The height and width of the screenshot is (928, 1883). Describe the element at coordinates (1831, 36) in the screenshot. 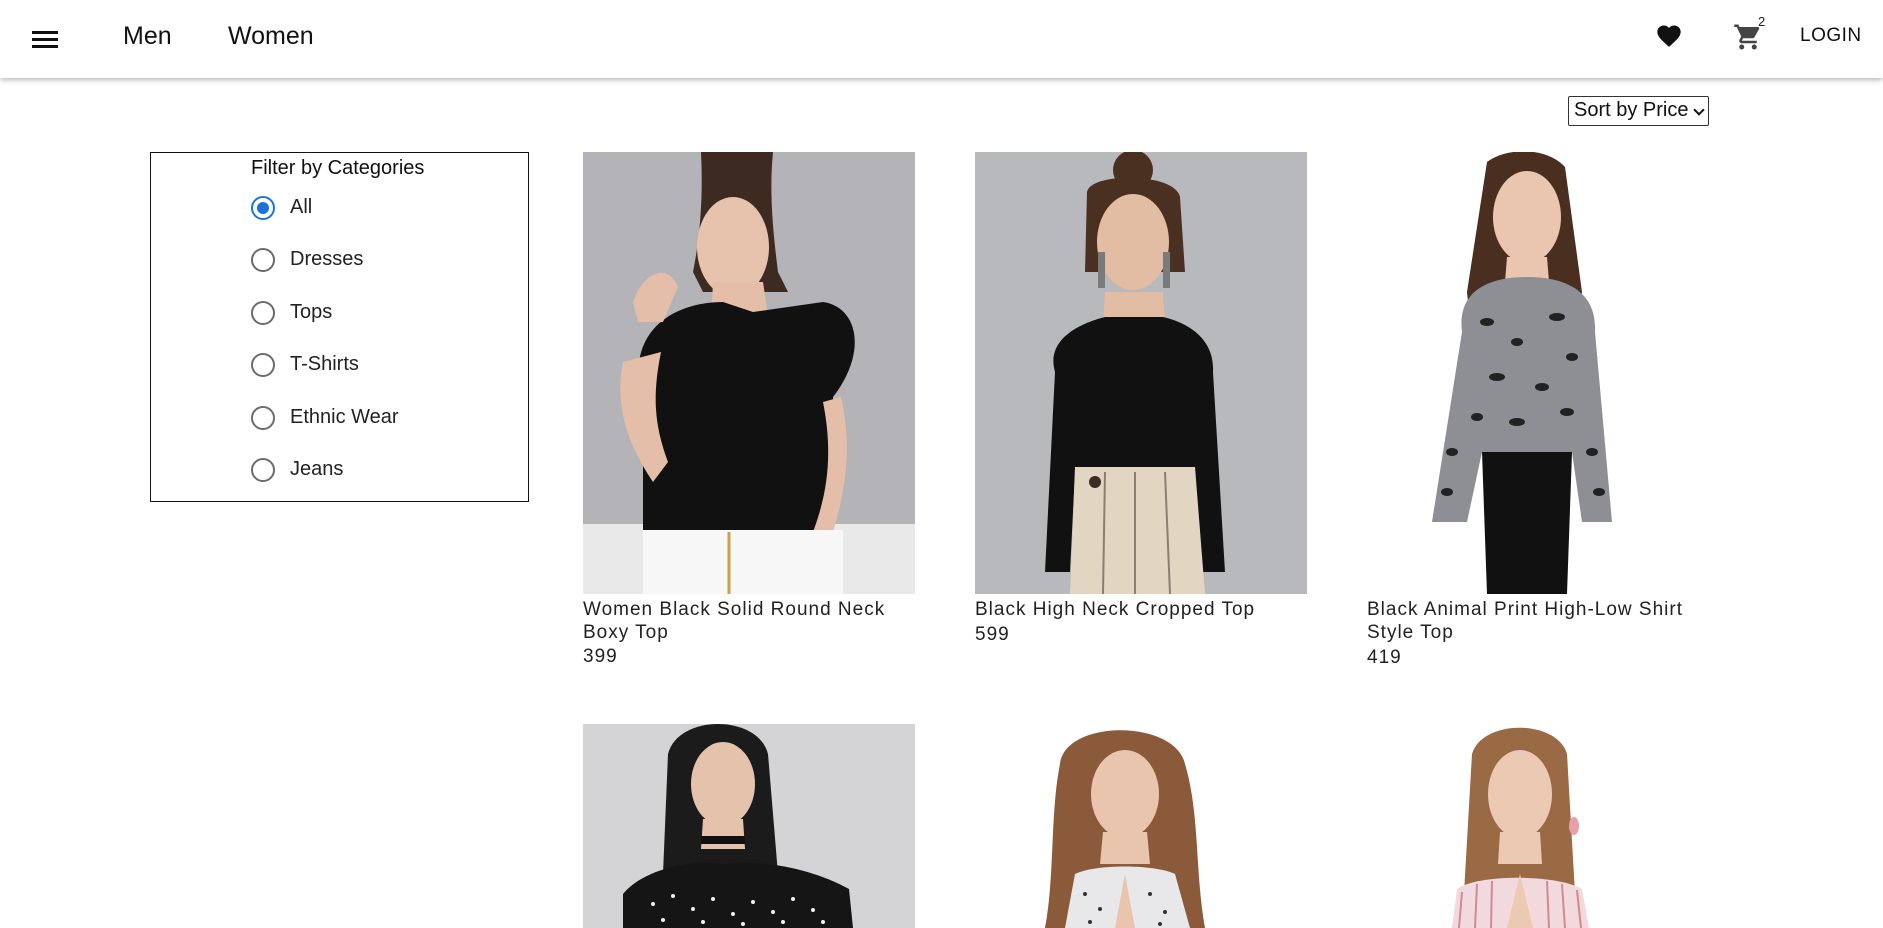

I see `login-button: LOGIN` at that location.